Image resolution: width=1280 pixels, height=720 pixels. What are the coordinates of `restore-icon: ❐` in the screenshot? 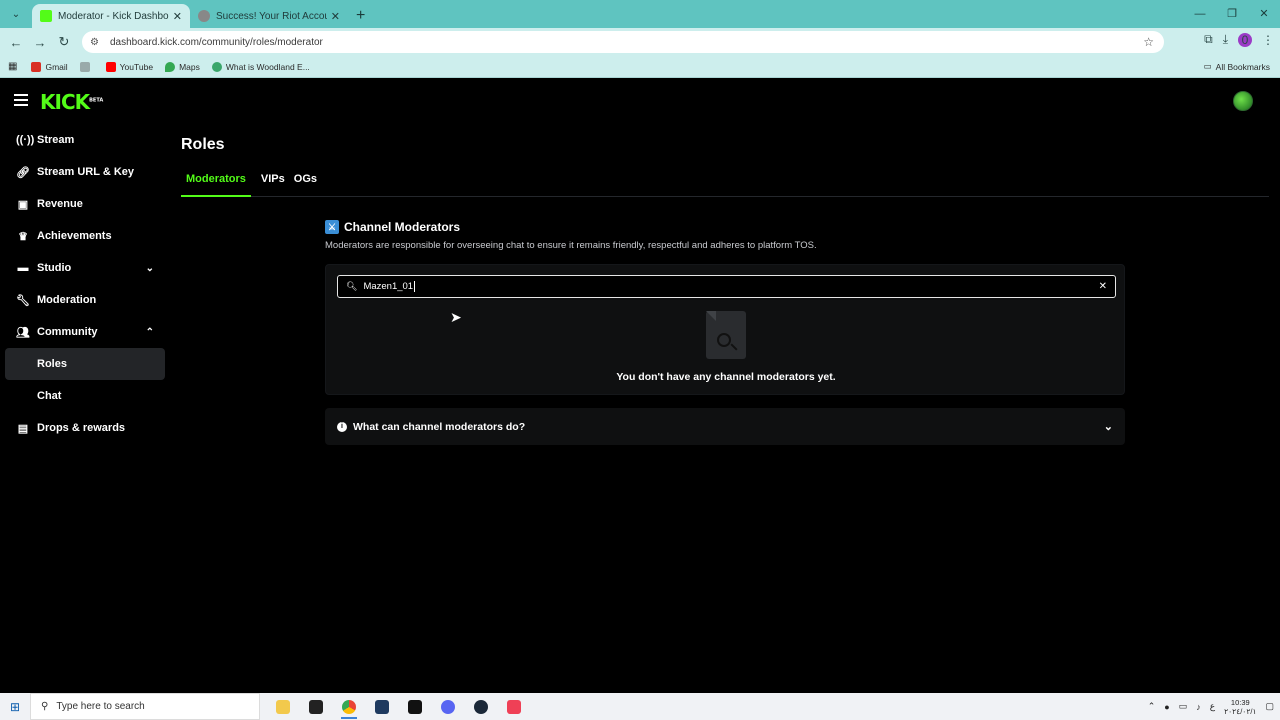 It's located at (1232, 14).